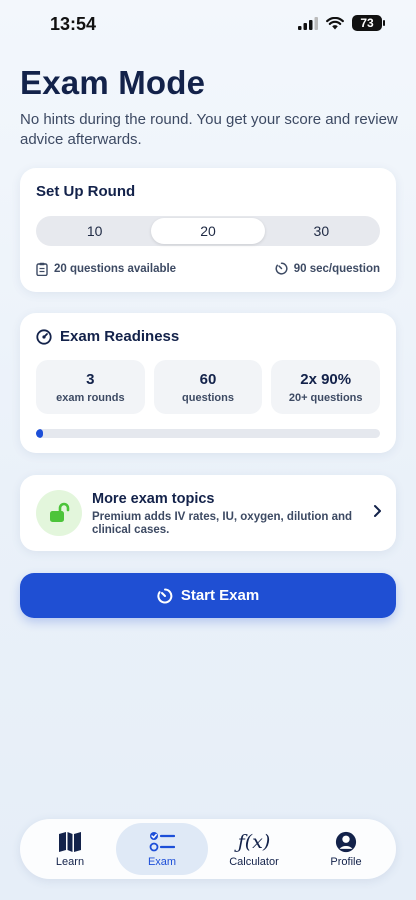 The height and width of the screenshot is (900, 416). Describe the element at coordinates (115, 269) in the screenshot. I see `questions-available-text: 20 questions available` at that location.